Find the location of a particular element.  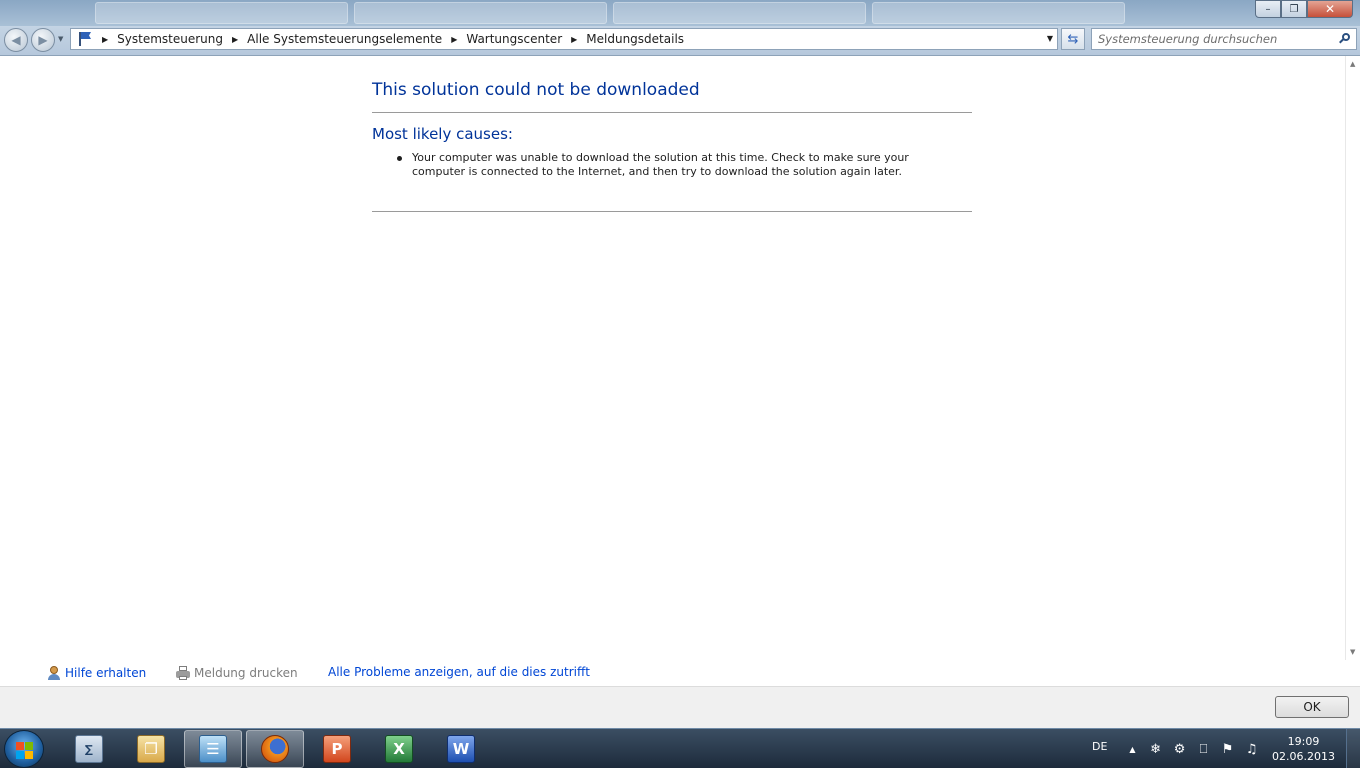

steam-icon: ⚙ is located at coordinates (1180, 749).